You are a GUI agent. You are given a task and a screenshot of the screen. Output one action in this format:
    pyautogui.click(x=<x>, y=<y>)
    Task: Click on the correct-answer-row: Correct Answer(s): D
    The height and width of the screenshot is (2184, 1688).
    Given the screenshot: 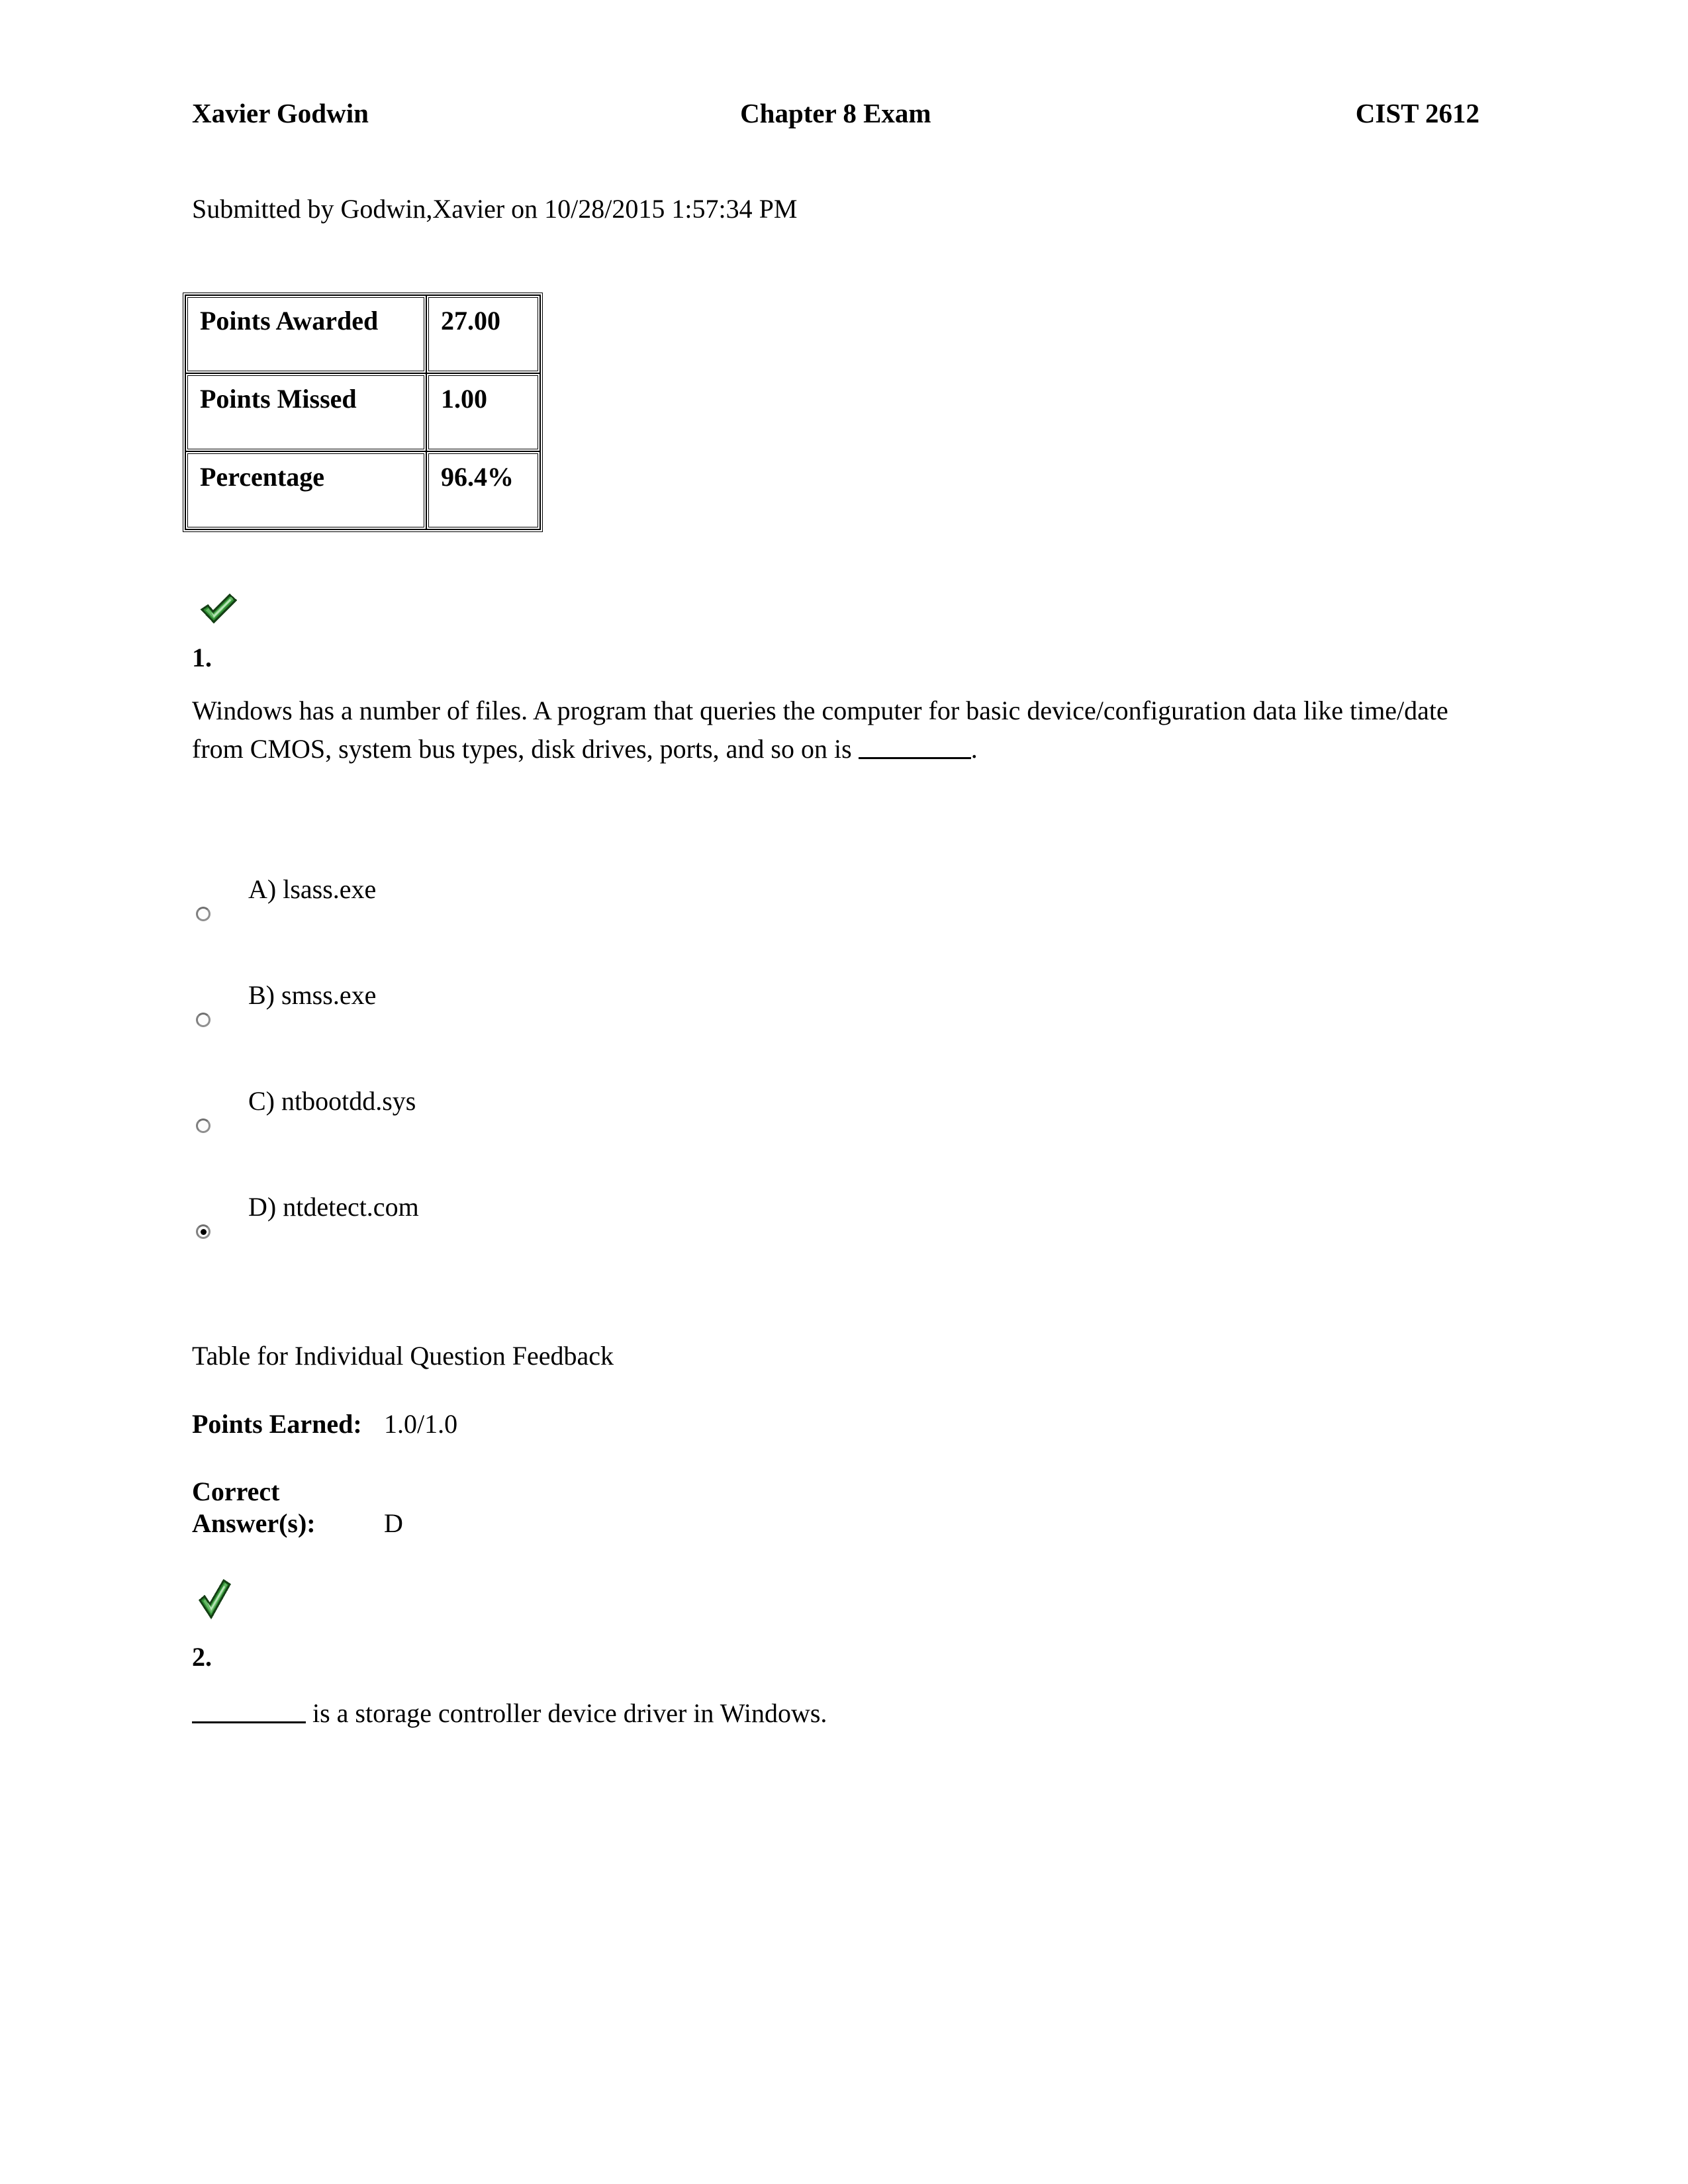 What is the action you would take?
    pyautogui.click(x=589, y=1507)
    